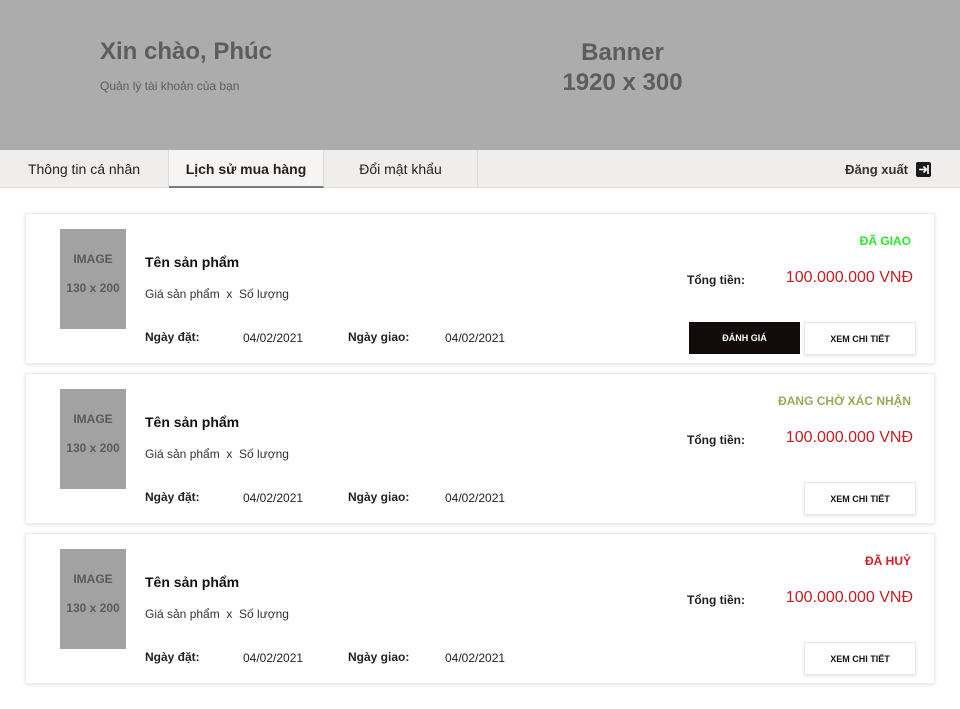 This screenshot has height=709, width=960. Describe the element at coordinates (923, 169) in the screenshot. I see `logout-icon` at that location.